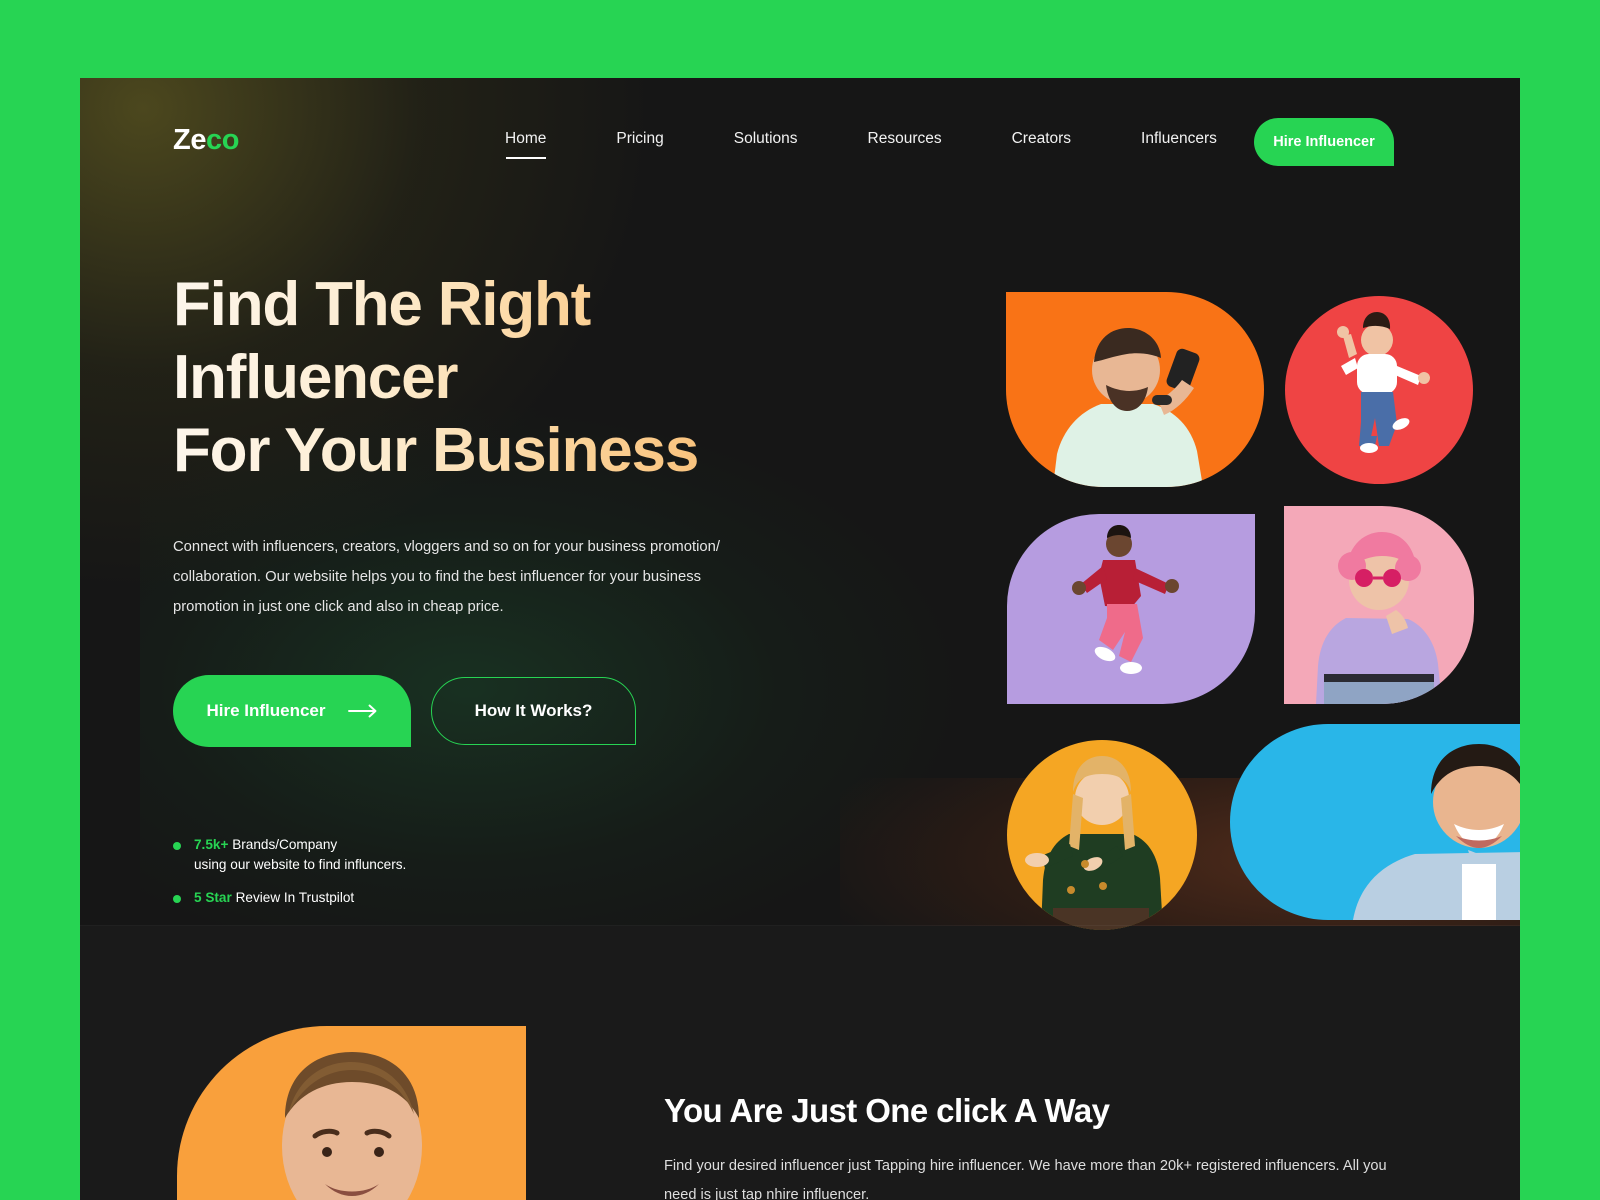 The image size is (1600, 1200). What do you see at coordinates (483, 898) in the screenshot?
I see `stat-item-rating: 5 Star Review In Trustpilot` at bounding box center [483, 898].